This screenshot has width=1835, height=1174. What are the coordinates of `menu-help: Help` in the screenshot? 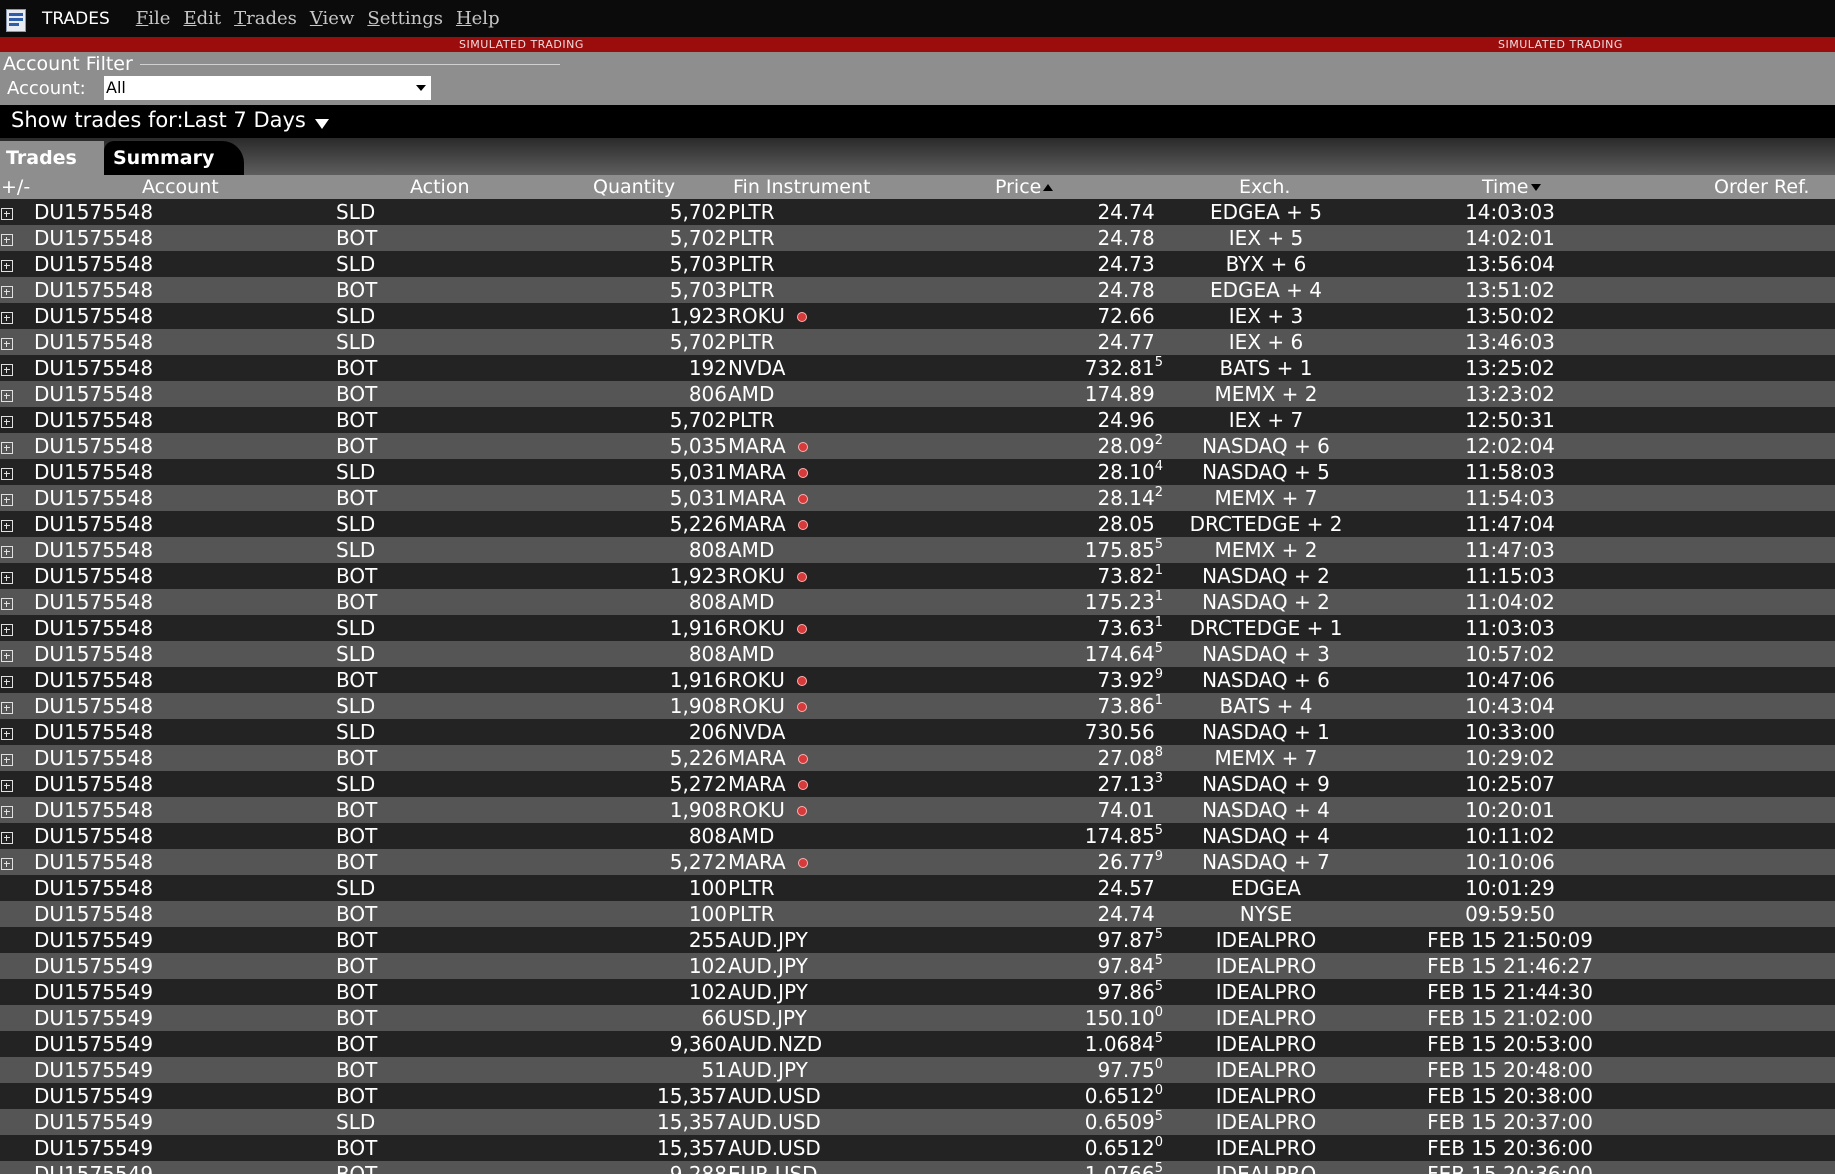 It's located at (478, 18).